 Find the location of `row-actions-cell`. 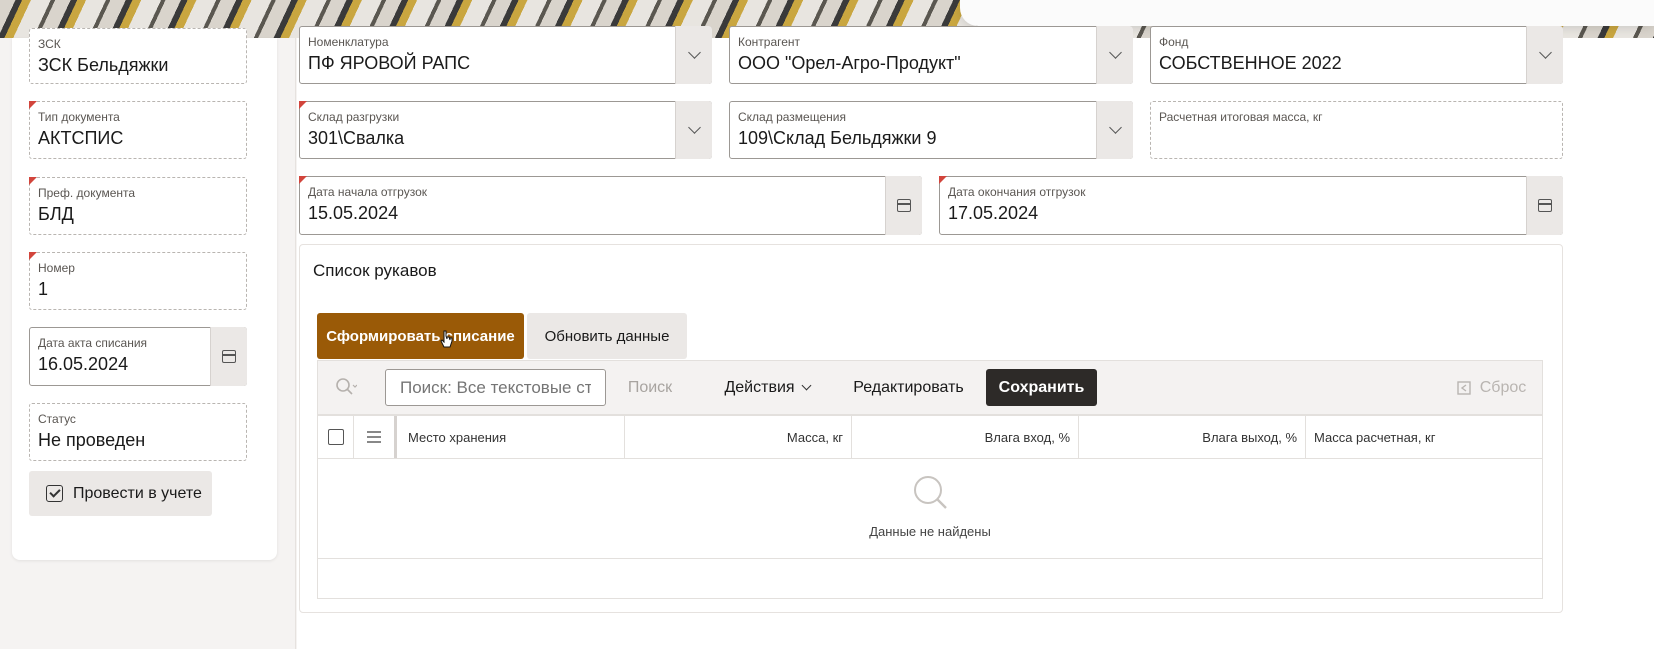

row-actions-cell is located at coordinates (375, 437).